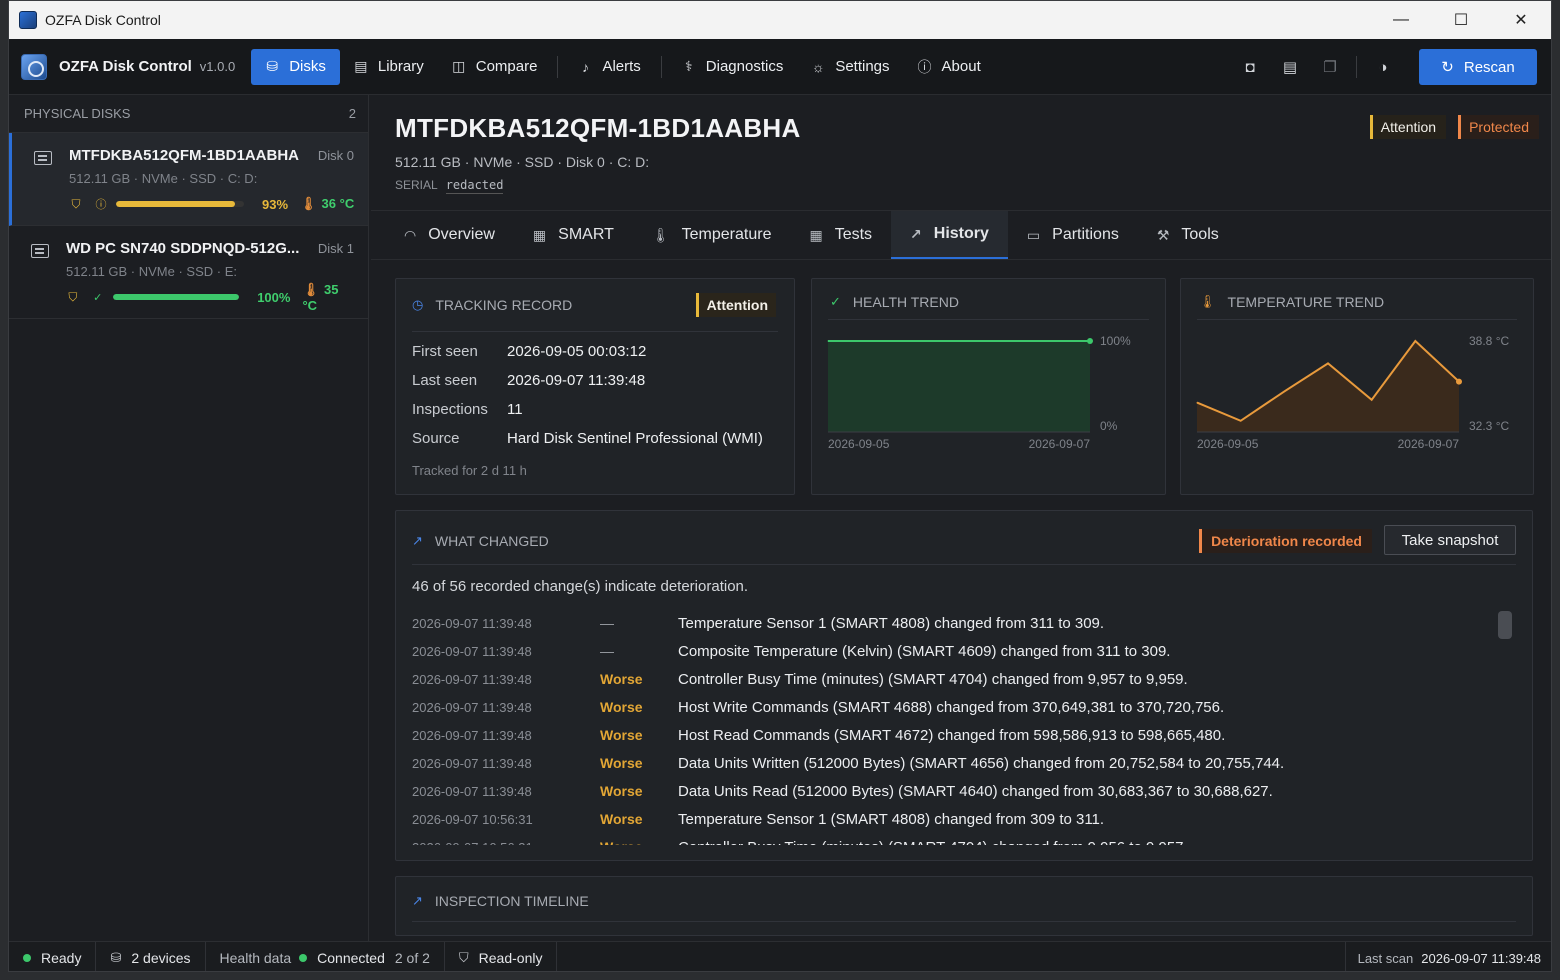  Describe the element at coordinates (436, 438) in the screenshot. I see `tracking-key: Source` at that location.